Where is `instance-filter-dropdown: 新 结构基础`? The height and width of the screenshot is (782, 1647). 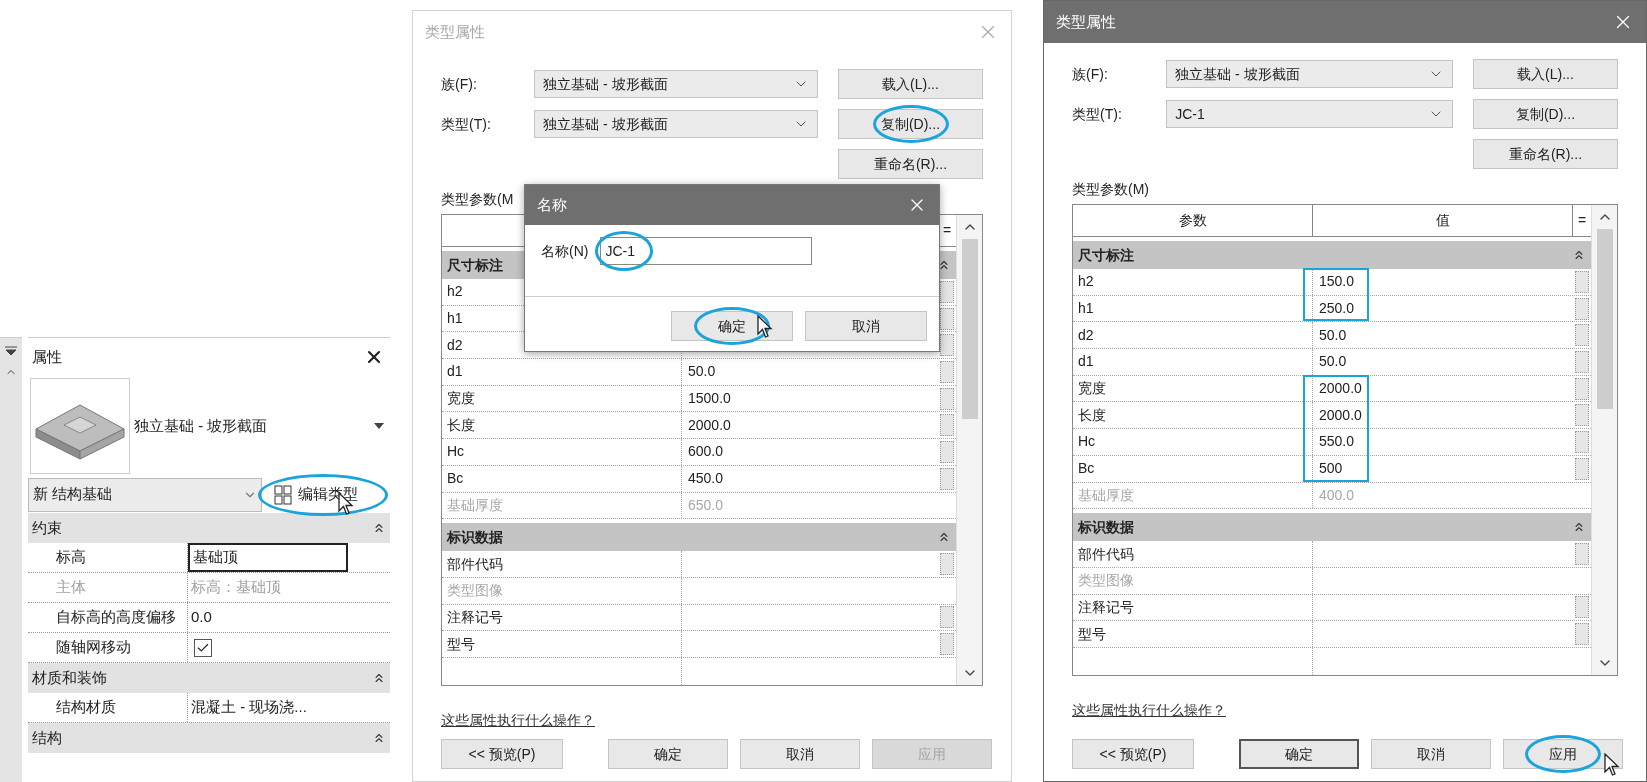 instance-filter-dropdown: 新 结构基础 is located at coordinates (145, 494).